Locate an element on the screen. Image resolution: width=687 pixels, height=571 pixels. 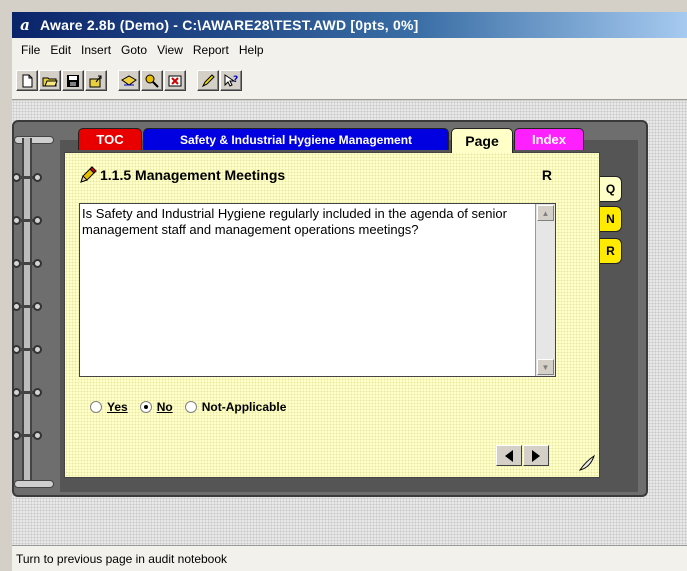
side-tab-notes: N is located at coordinates (611, 219).